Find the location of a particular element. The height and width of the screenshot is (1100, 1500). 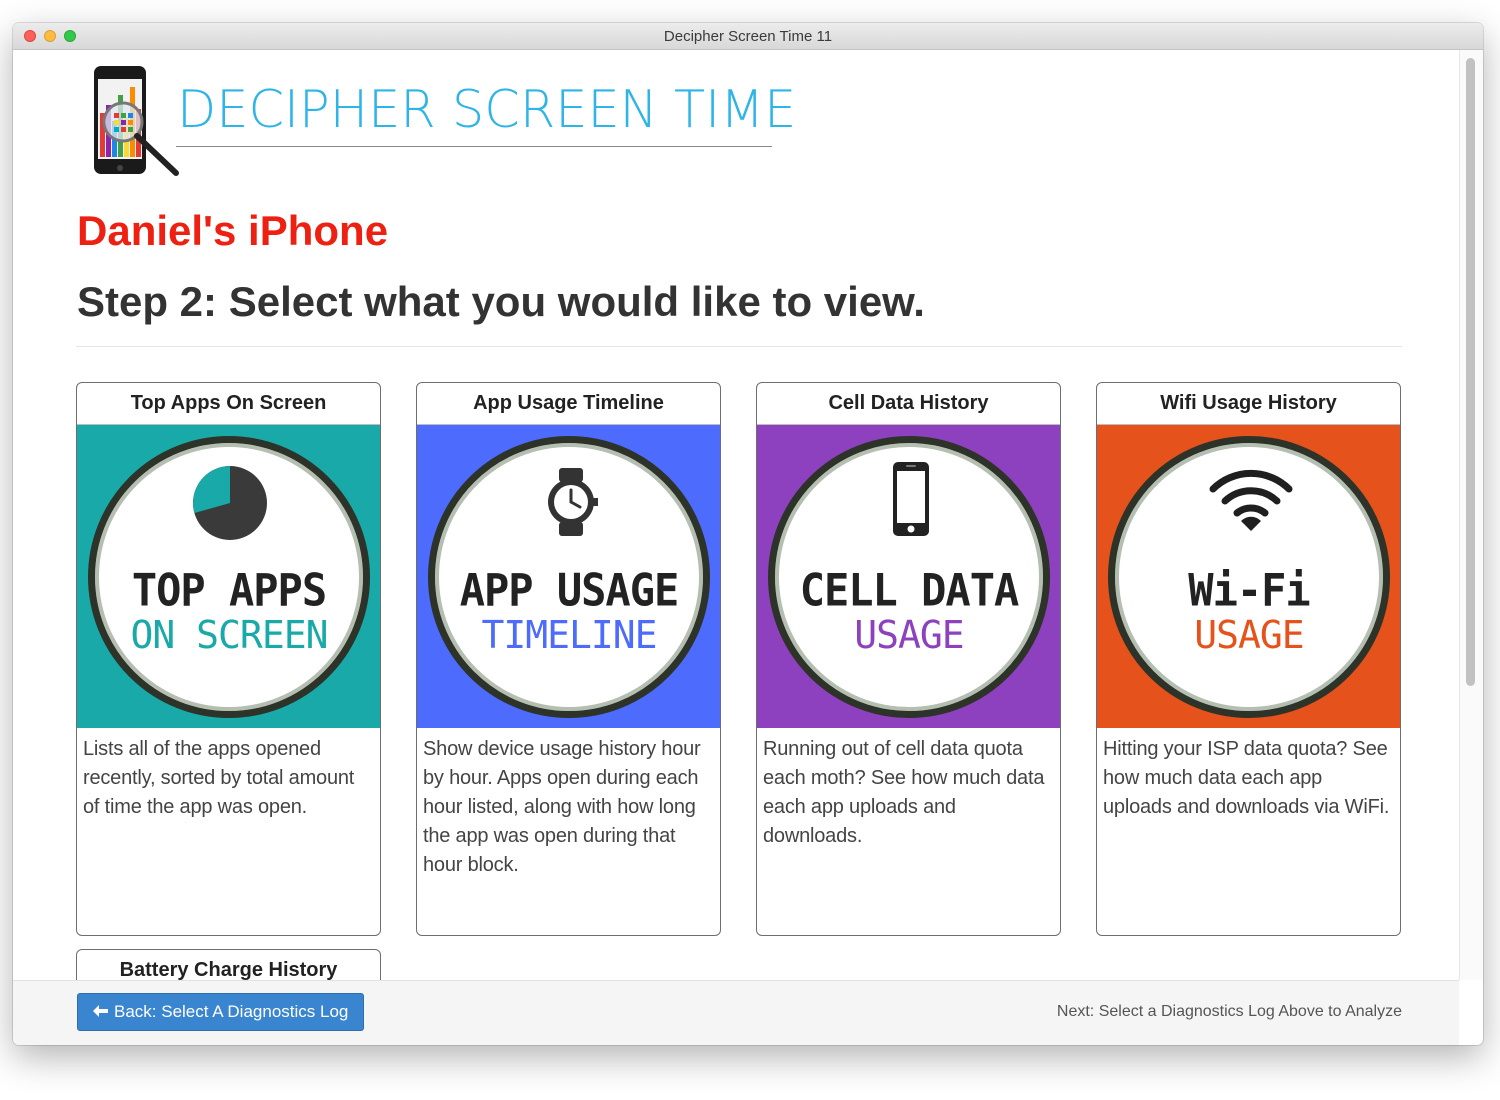

card-header: Battery Charge History is located at coordinates (228, 965).